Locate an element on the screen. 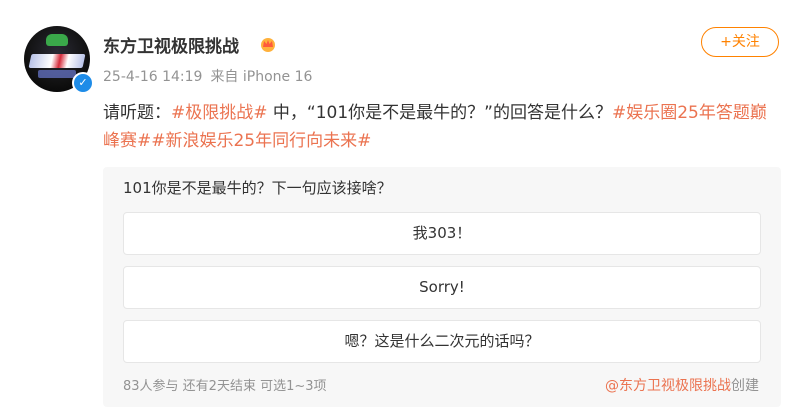 The image size is (799, 415). post-source: 来自 iPhone 16 is located at coordinates (261, 77).